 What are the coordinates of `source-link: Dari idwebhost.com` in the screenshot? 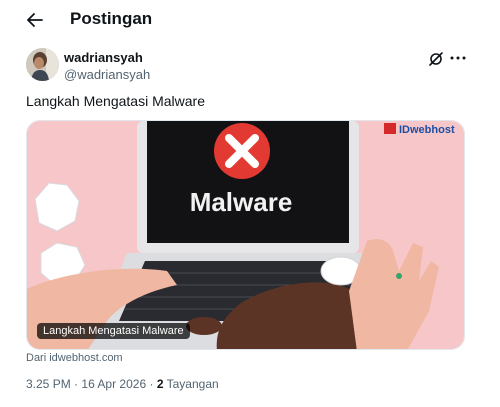 It's located at (74, 358).